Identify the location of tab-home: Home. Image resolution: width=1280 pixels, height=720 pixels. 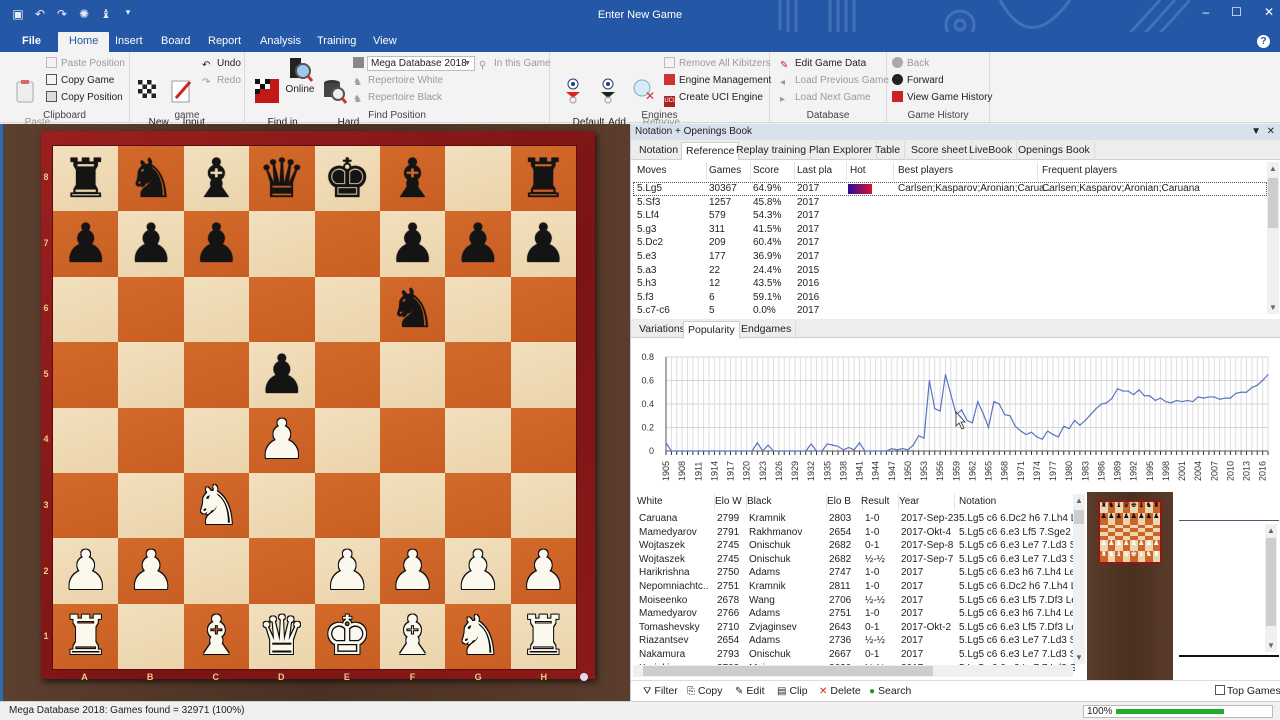
(84, 42).